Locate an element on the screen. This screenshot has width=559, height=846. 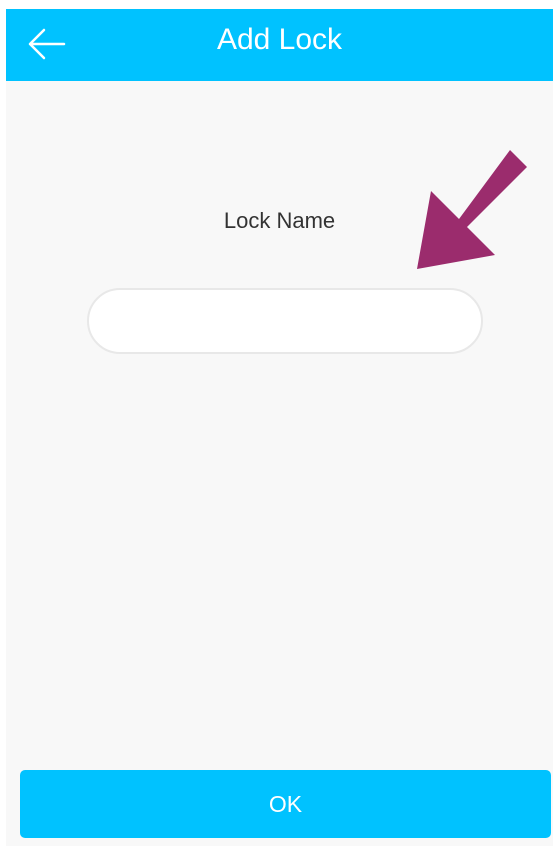
header-bar: Add Lock is located at coordinates (279, 45).